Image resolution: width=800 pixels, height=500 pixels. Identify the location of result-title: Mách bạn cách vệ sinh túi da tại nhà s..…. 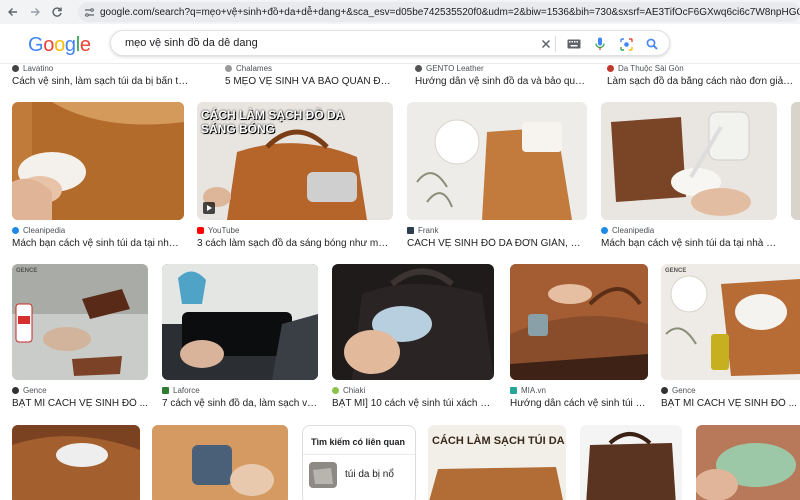
(689, 243).